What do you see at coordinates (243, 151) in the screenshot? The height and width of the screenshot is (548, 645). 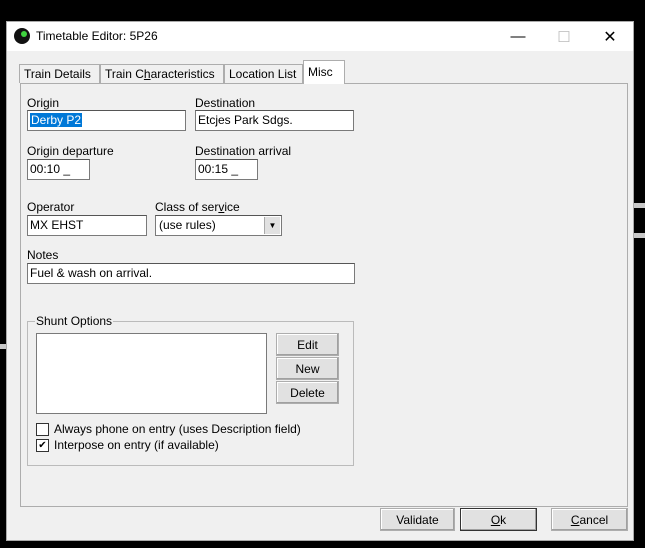 I see `destination-arrival-label: Destination arrival` at bounding box center [243, 151].